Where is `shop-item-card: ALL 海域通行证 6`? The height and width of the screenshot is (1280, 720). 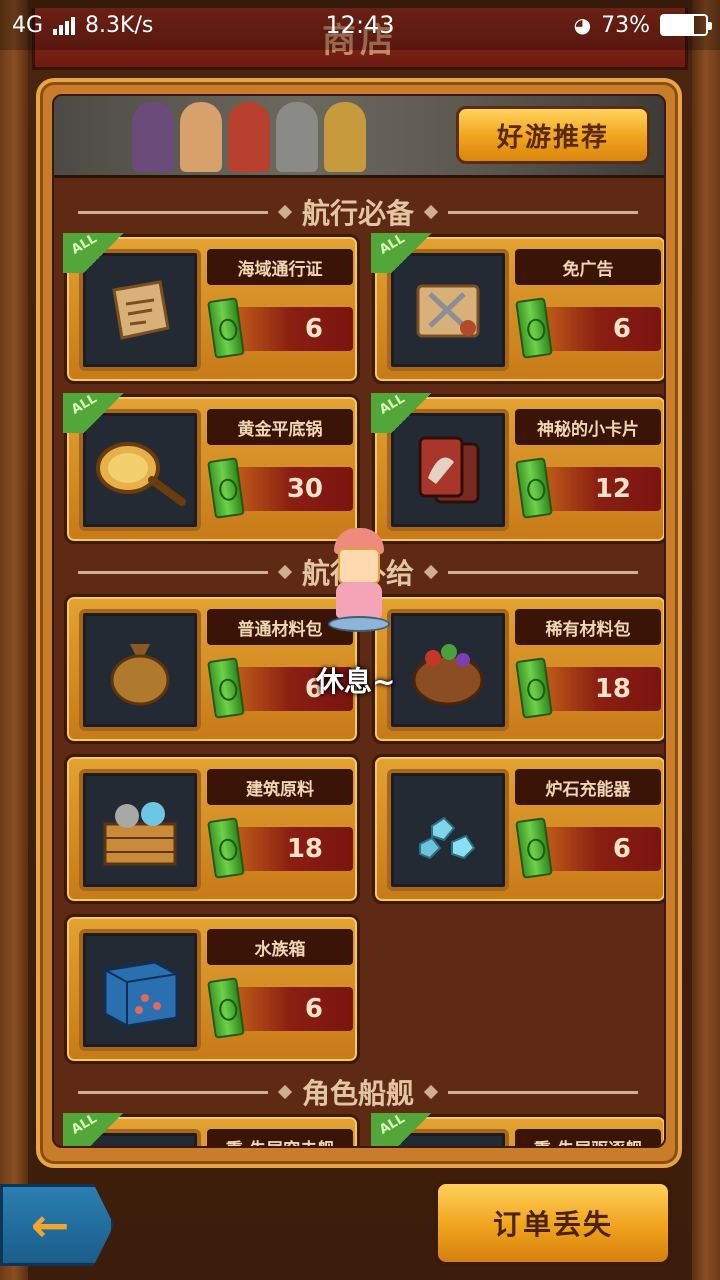 shop-item-card: ALL 海域通行证 6 is located at coordinates (211, 307).